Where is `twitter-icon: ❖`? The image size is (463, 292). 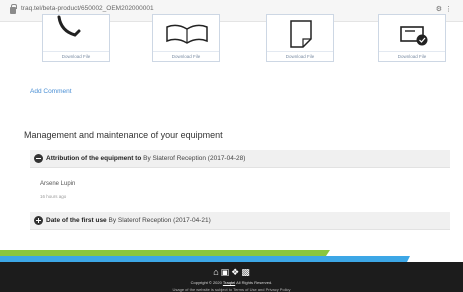 twitter-icon: ❖ is located at coordinates (235, 272).